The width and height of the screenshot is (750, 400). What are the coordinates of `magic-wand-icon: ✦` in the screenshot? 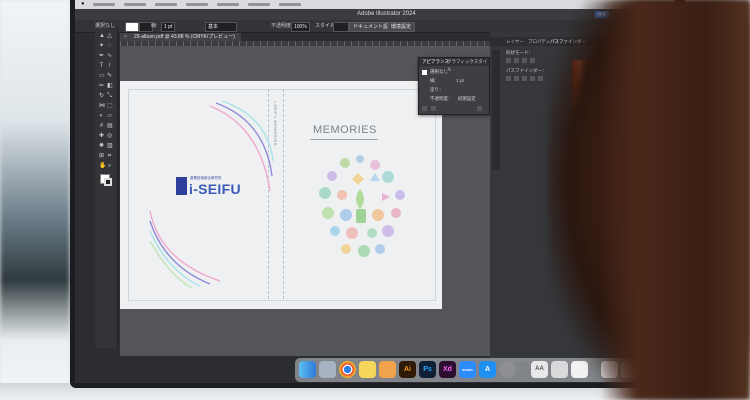 It's located at (101, 46).